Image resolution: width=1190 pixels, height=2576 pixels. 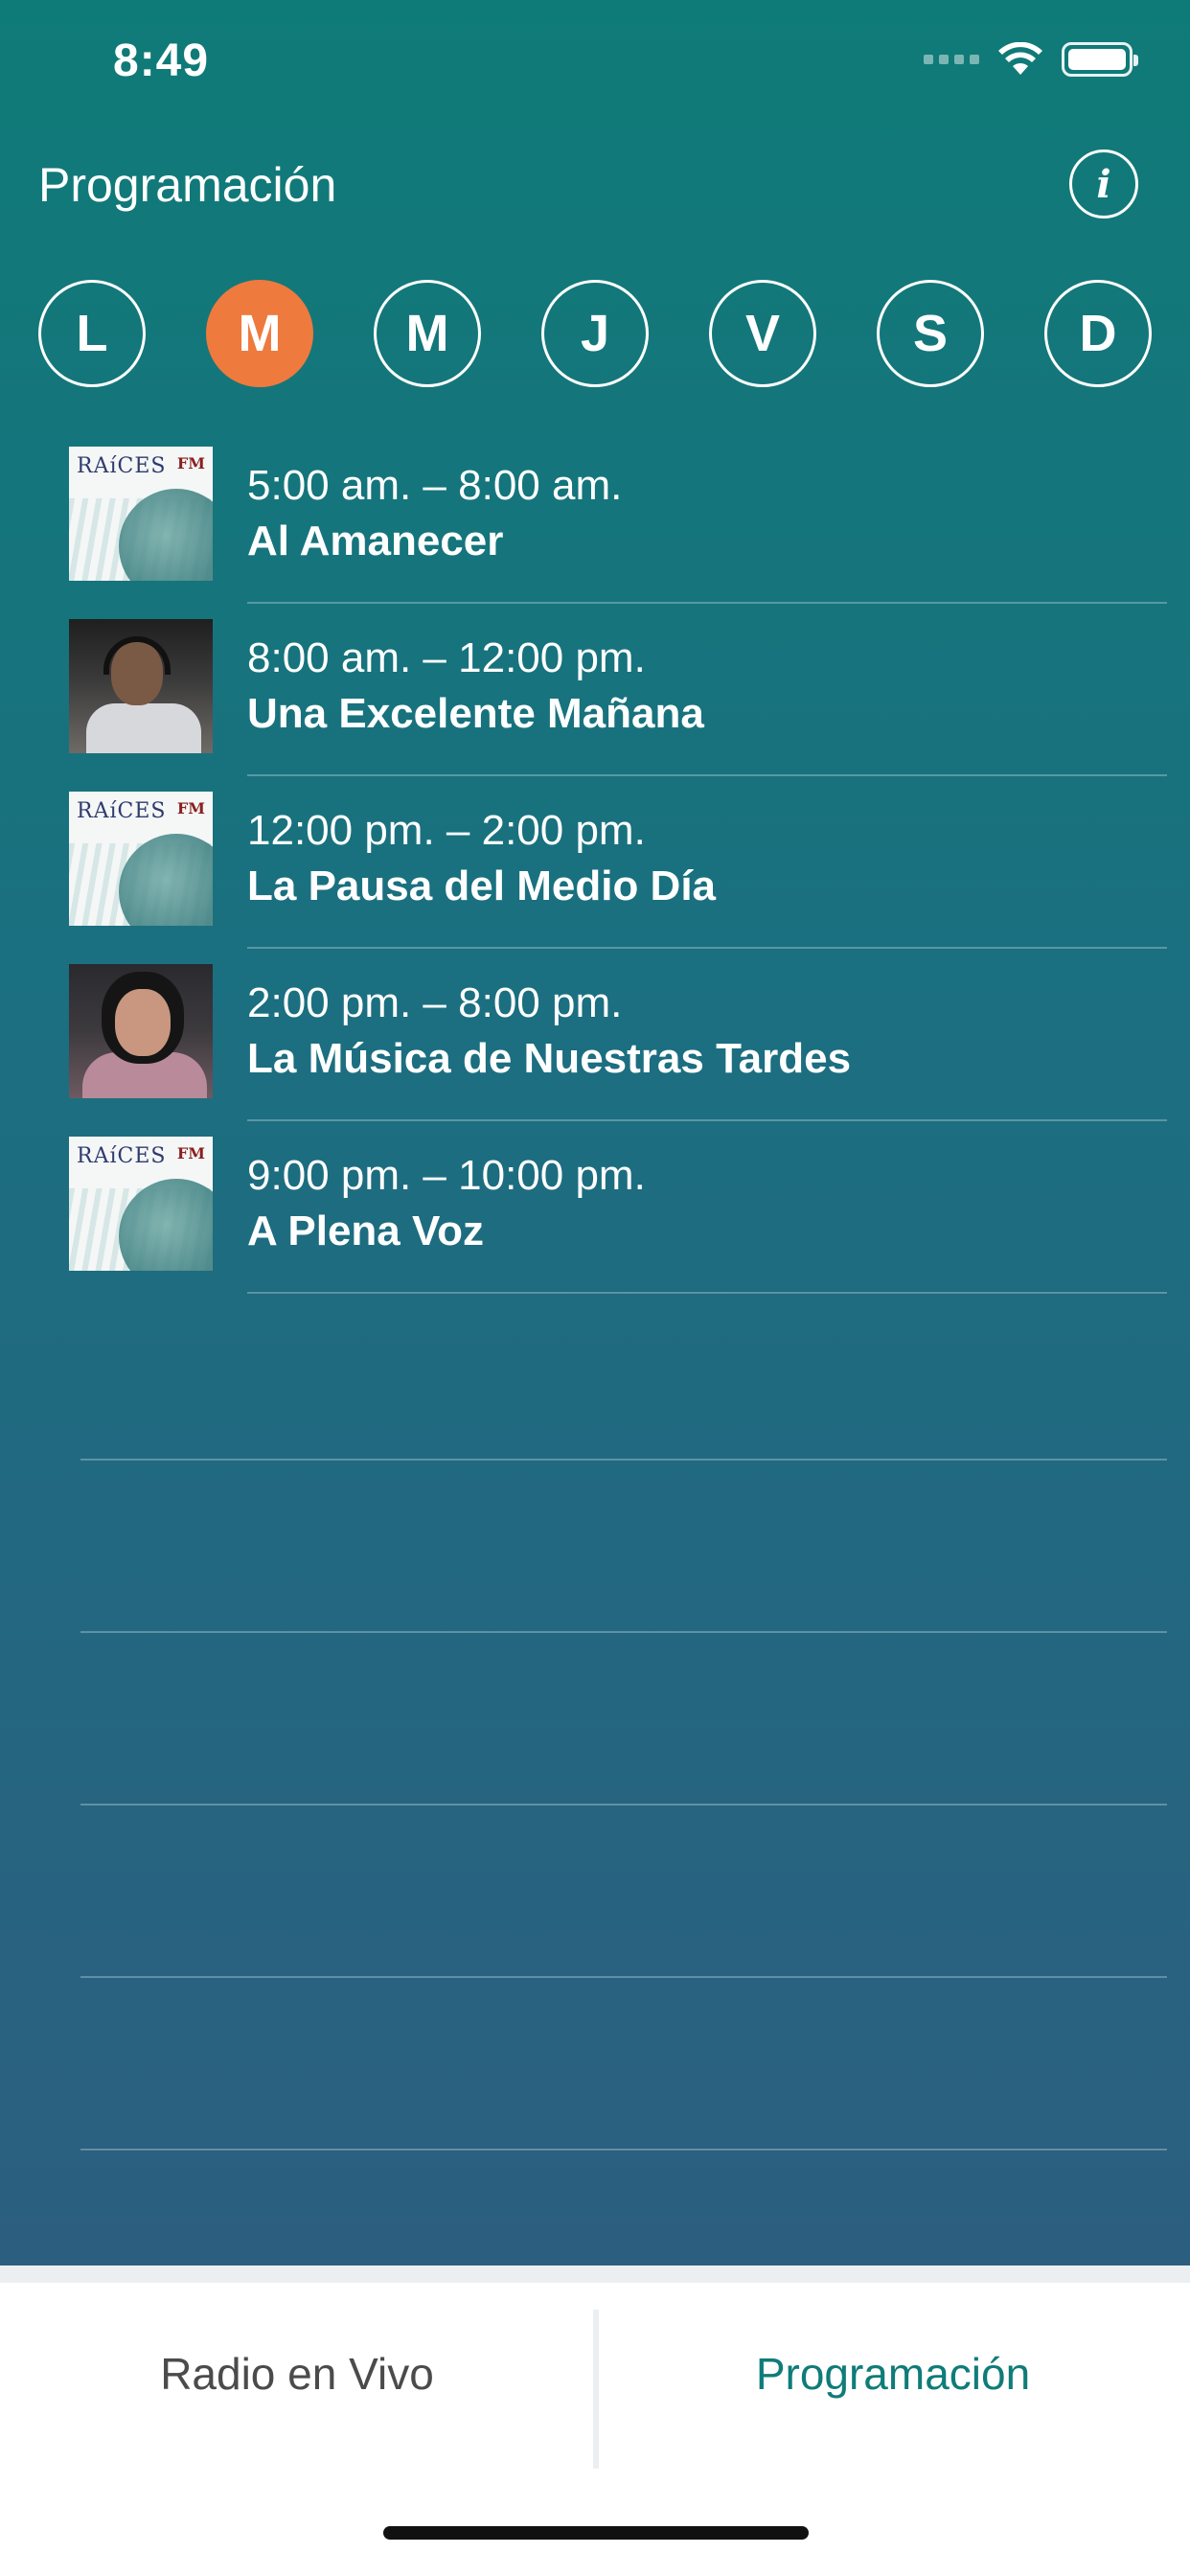 I want to click on cellular-signal-icon, so click(x=952, y=59).